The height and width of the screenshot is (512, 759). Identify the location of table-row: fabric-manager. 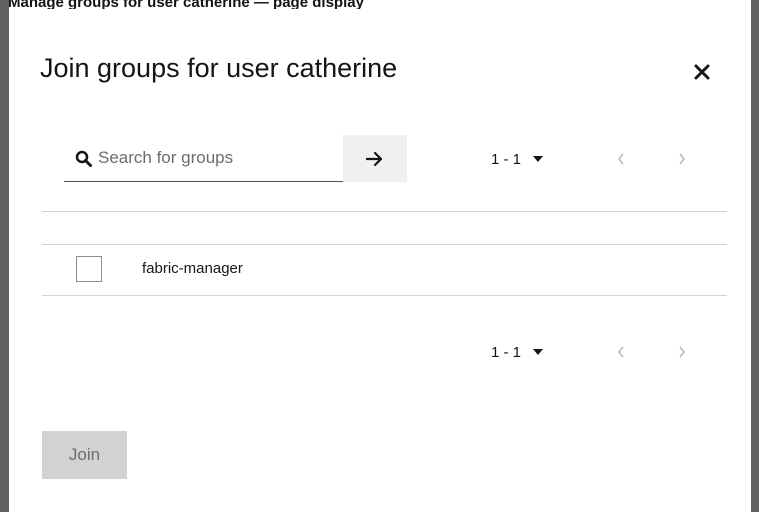
(384, 271).